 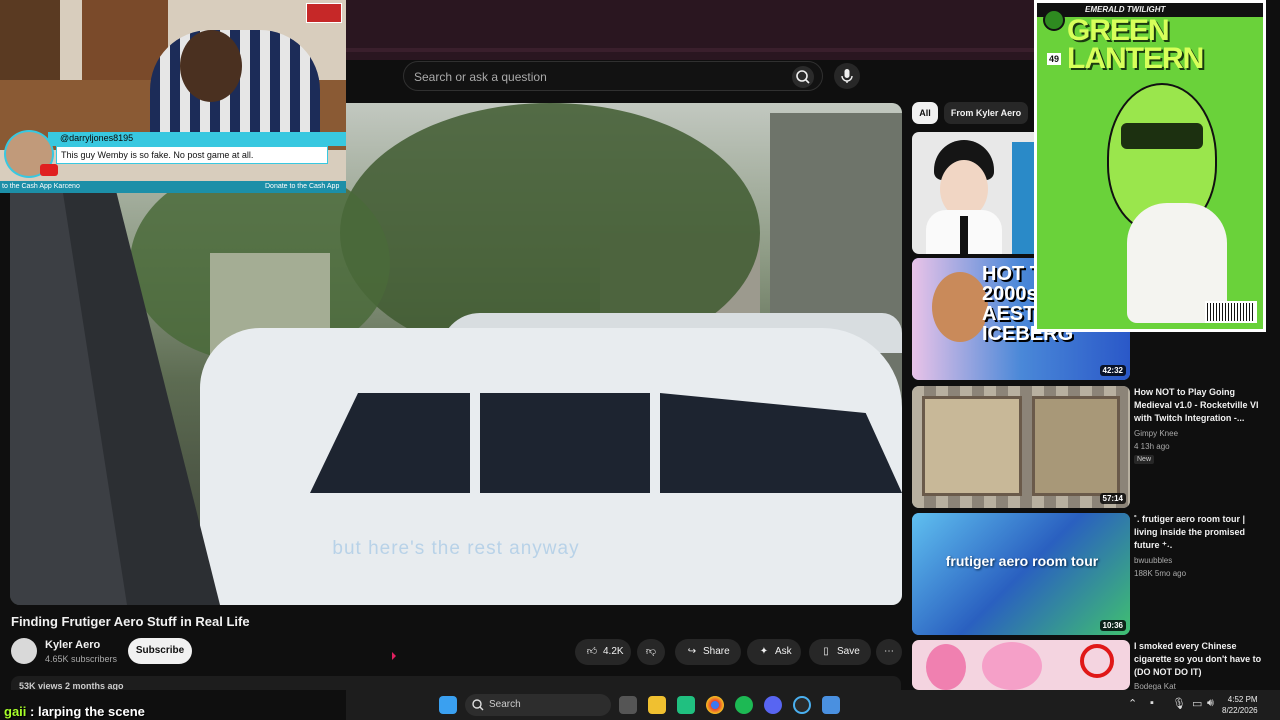 What do you see at coordinates (1112, 498) in the screenshot?
I see `duration-badge: 57:14` at bounding box center [1112, 498].